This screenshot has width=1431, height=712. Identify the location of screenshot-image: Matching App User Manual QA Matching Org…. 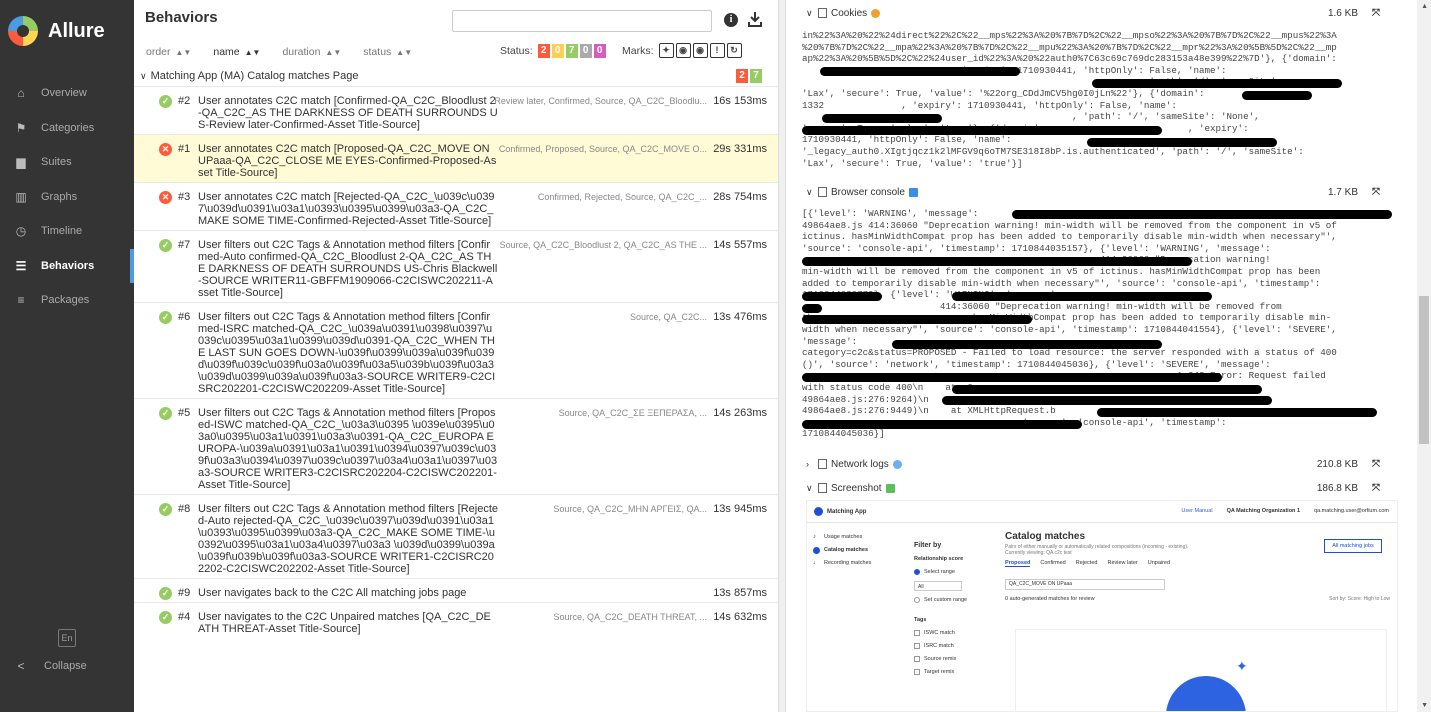
(1102, 606).